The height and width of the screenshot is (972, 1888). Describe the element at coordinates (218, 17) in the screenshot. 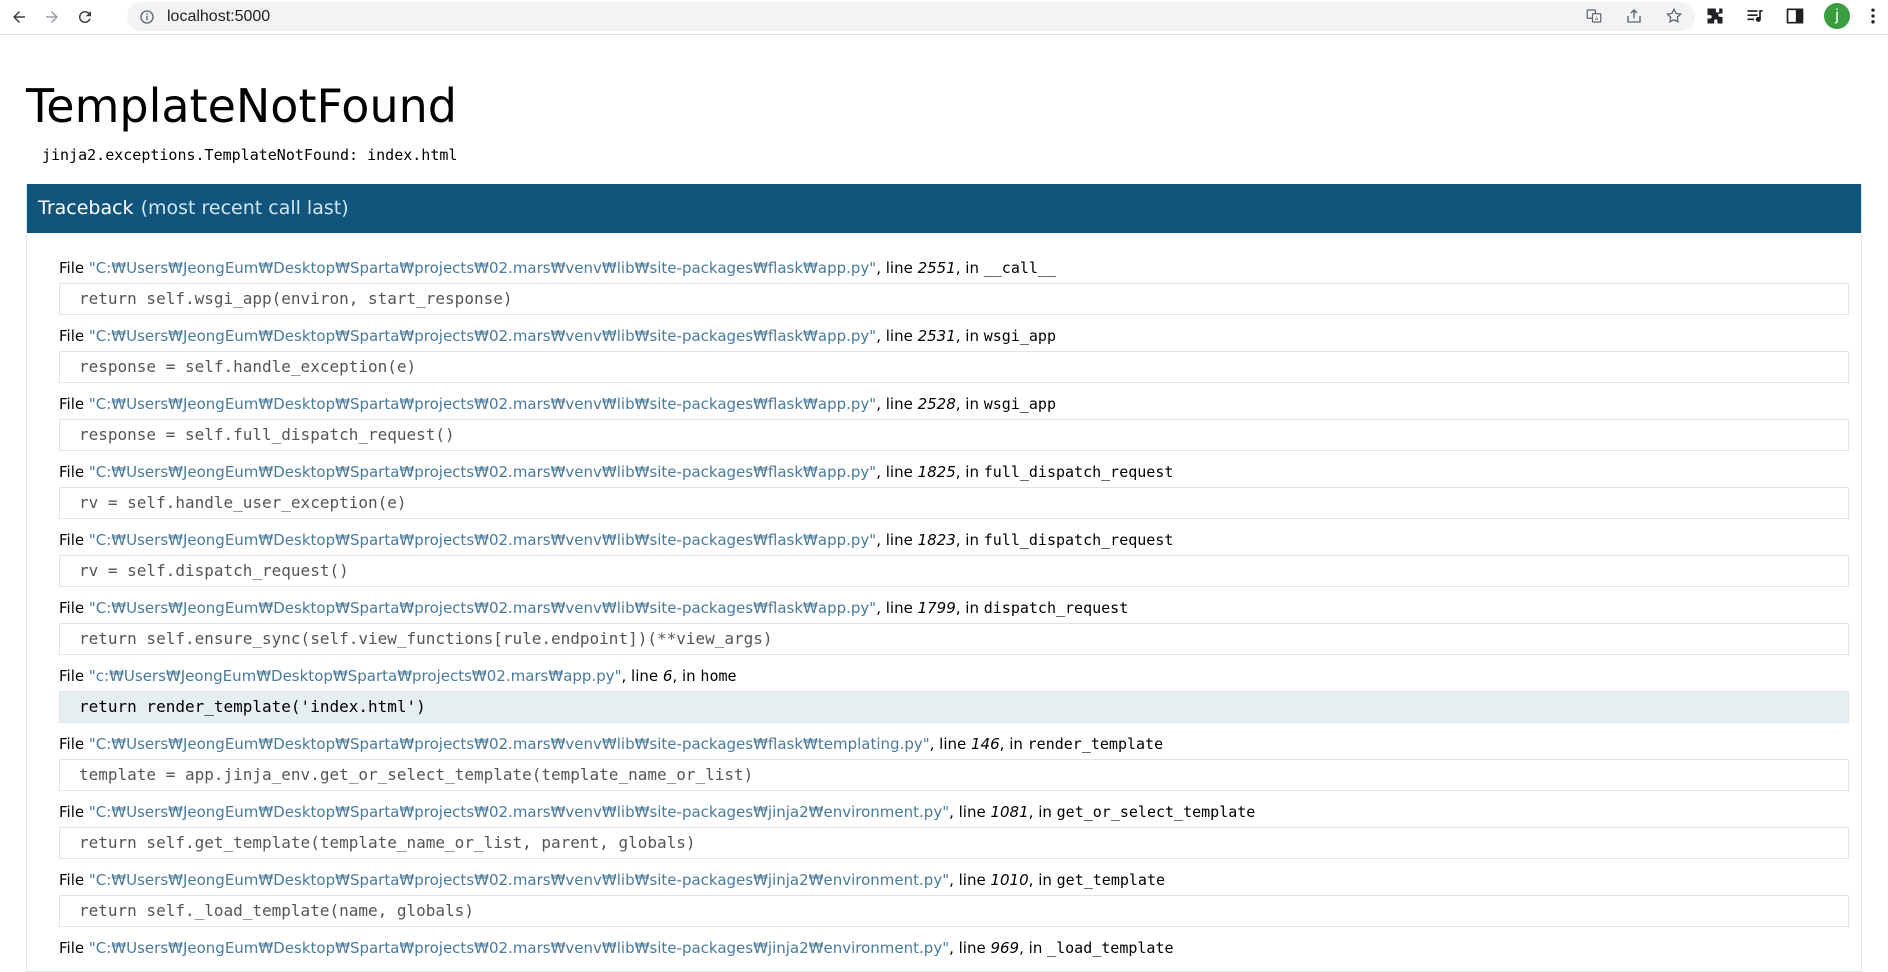

I see `url-text: localhost:5000` at that location.